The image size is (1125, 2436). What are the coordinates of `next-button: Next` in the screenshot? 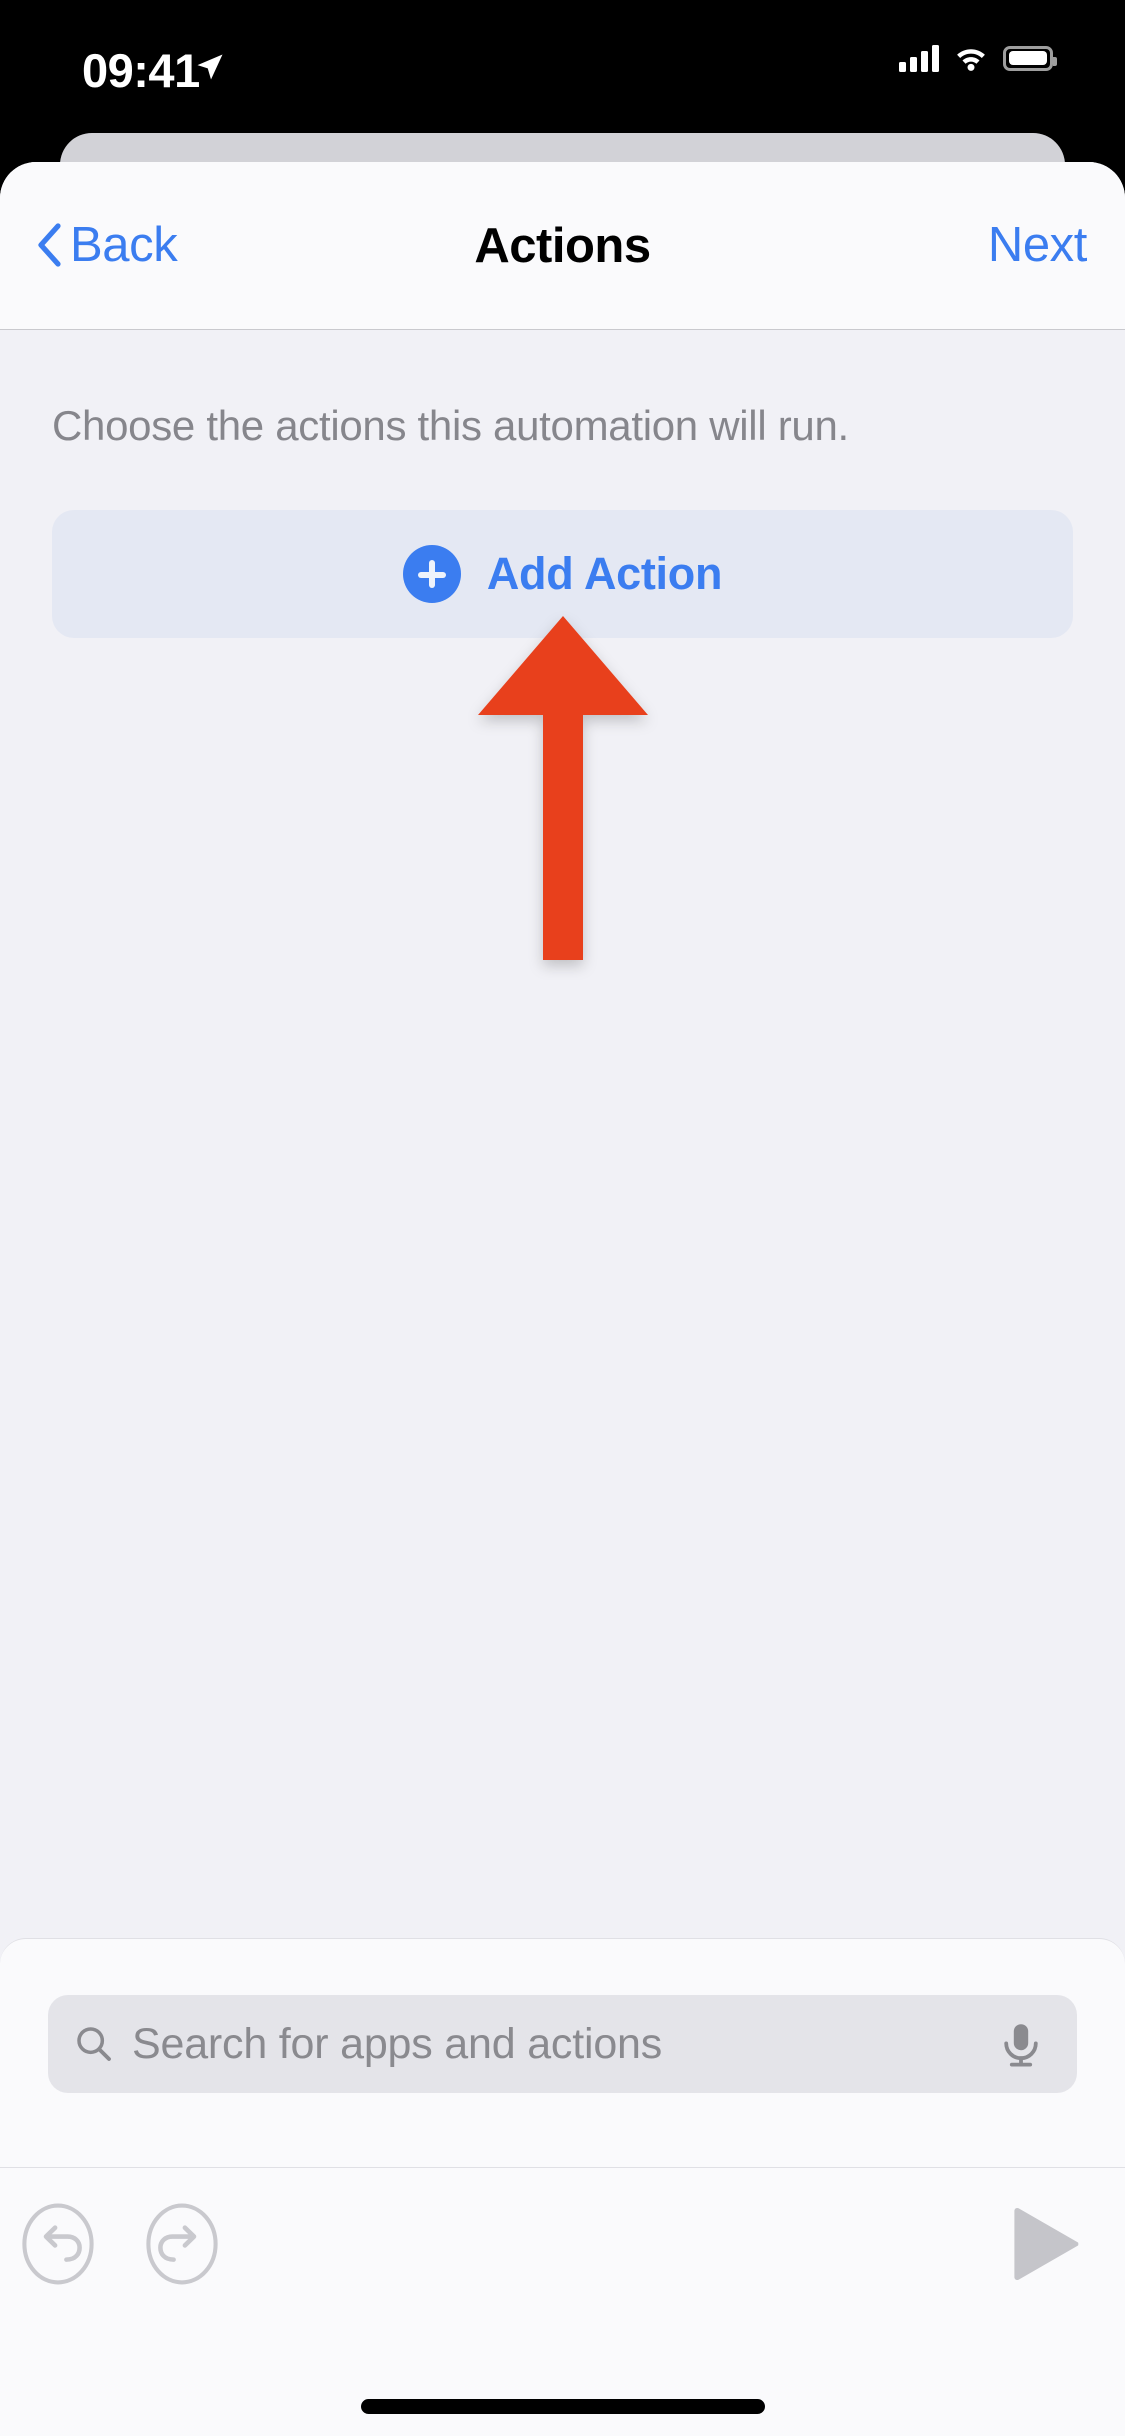 It's located at (1038, 245).